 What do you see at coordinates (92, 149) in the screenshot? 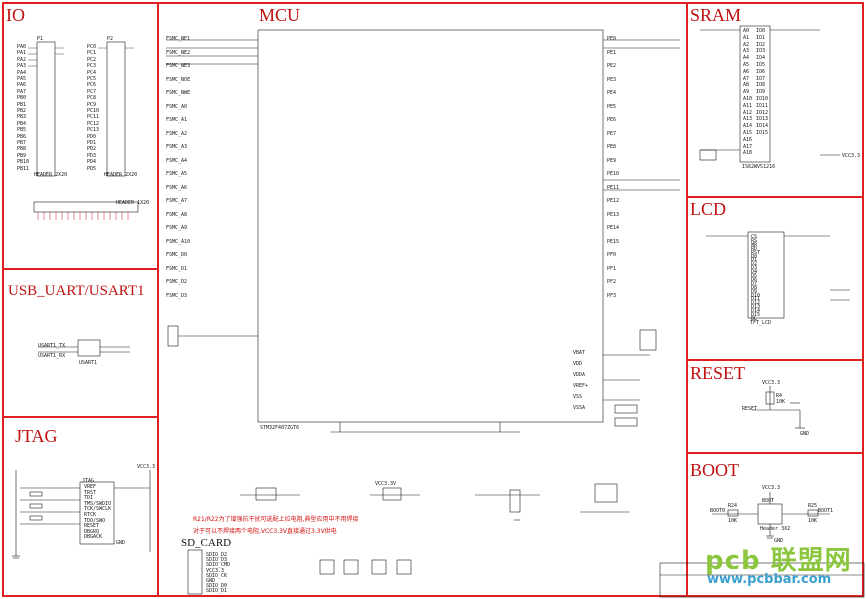
I see `io-pin-label: PD2` at bounding box center [92, 149].